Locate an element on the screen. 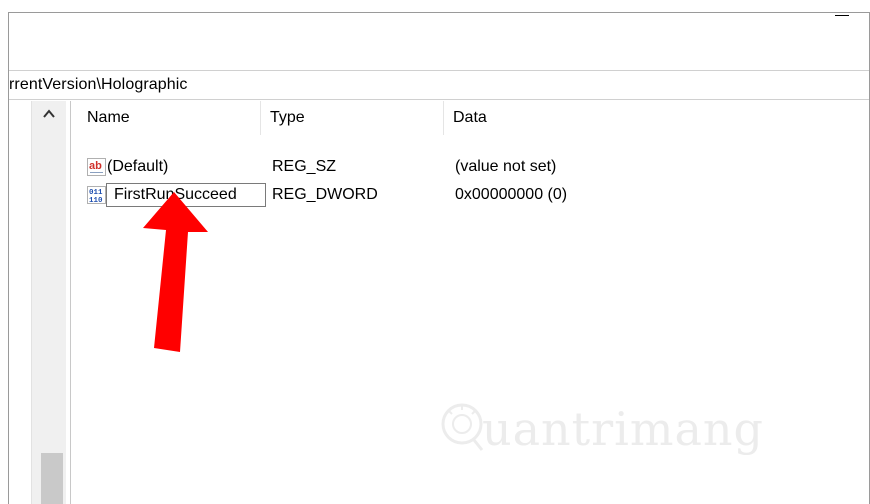  column-header-name: Name is located at coordinates (170, 118).